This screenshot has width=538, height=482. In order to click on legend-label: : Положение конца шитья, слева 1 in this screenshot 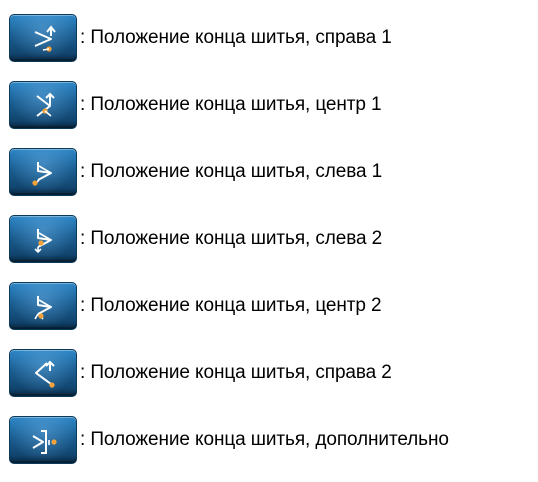, I will do `click(231, 171)`.